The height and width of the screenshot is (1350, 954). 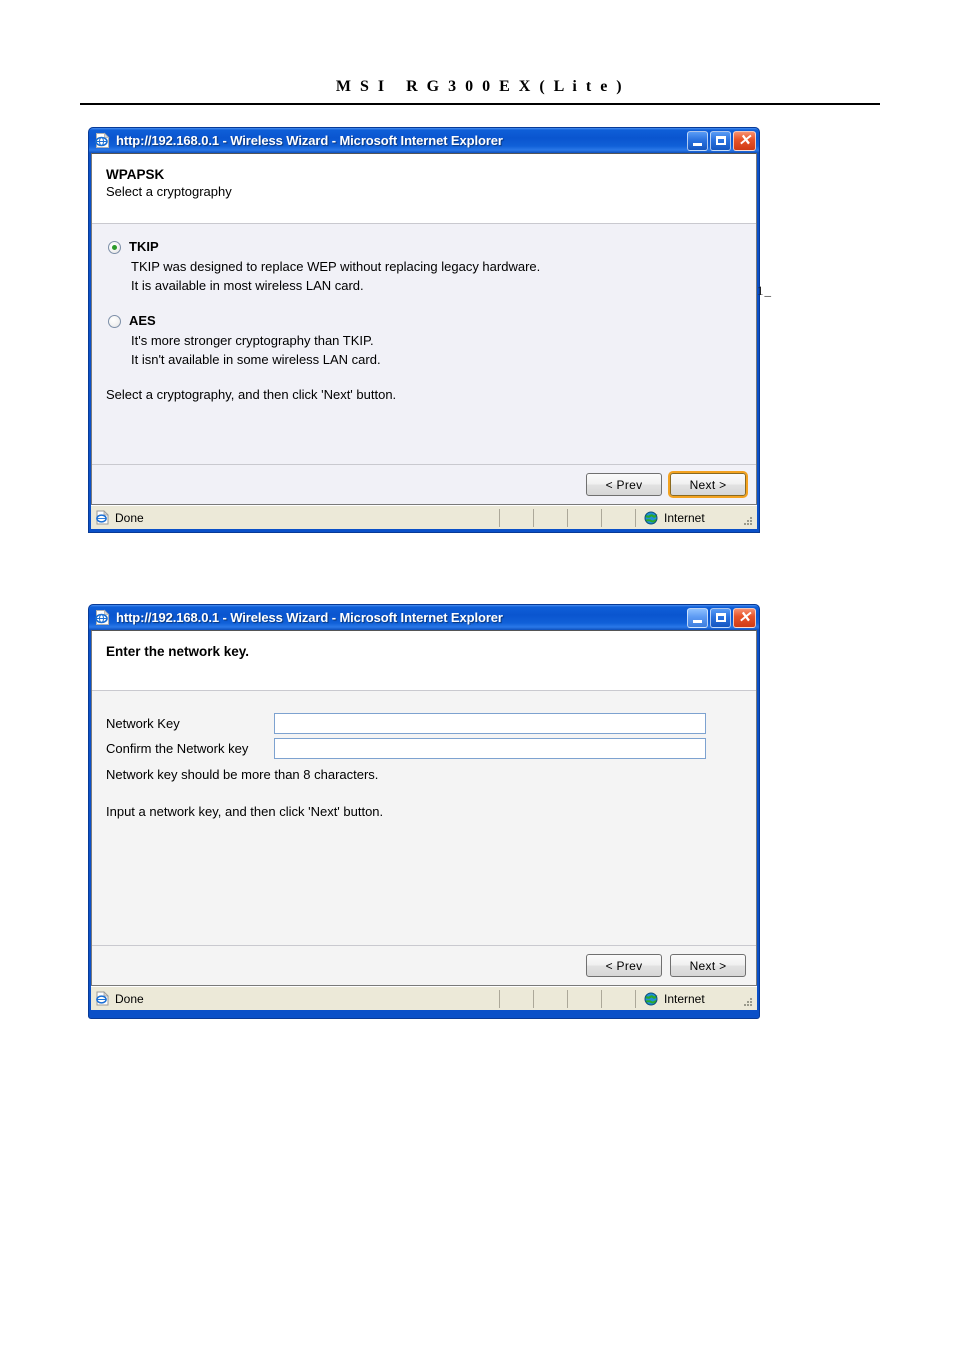 What do you see at coordinates (144, 246) in the screenshot?
I see `radio-tkip-label: TKIP` at bounding box center [144, 246].